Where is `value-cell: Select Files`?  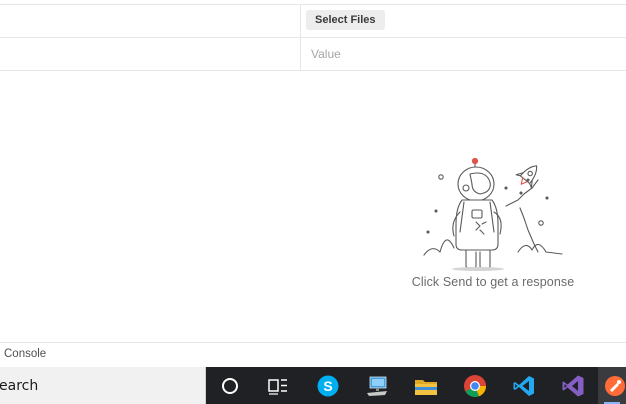 value-cell: Select Files is located at coordinates (464, 21).